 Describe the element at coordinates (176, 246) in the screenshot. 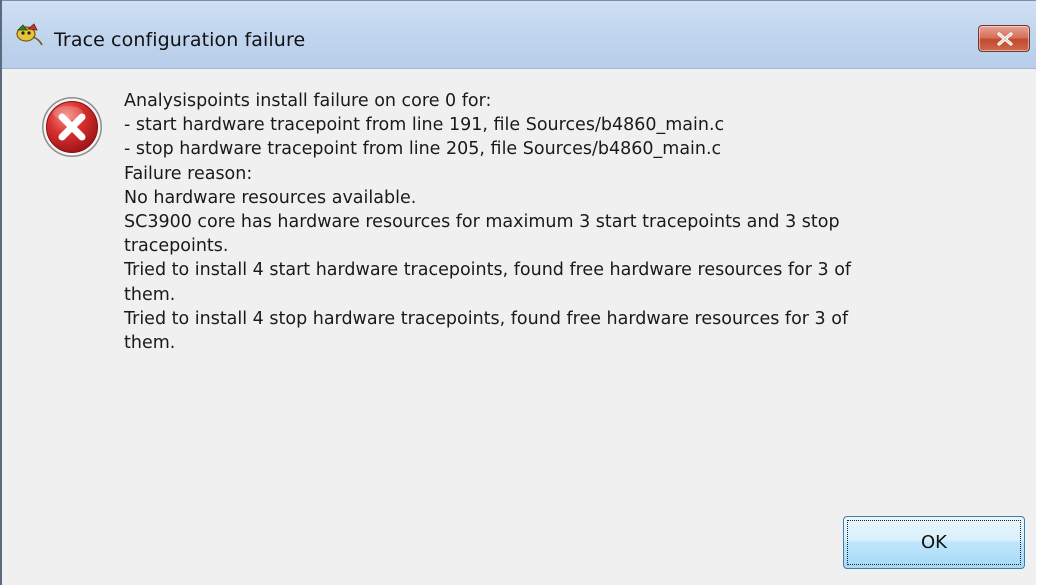

I see `message-line: tracepoints.` at that location.